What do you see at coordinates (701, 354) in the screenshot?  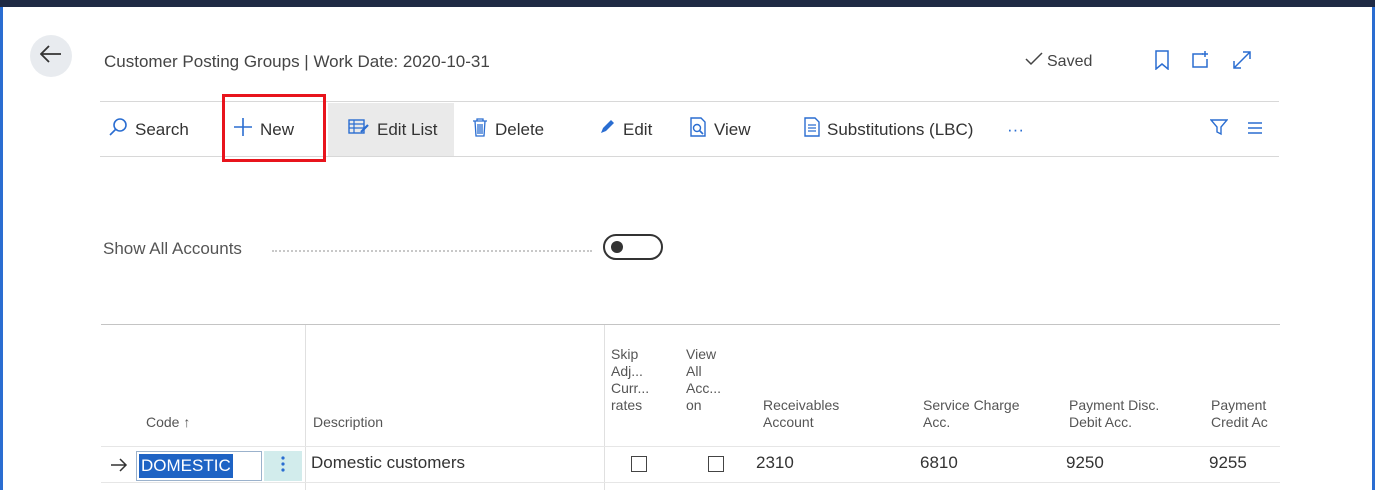 I see `header-line: View` at bounding box center [701, 354].